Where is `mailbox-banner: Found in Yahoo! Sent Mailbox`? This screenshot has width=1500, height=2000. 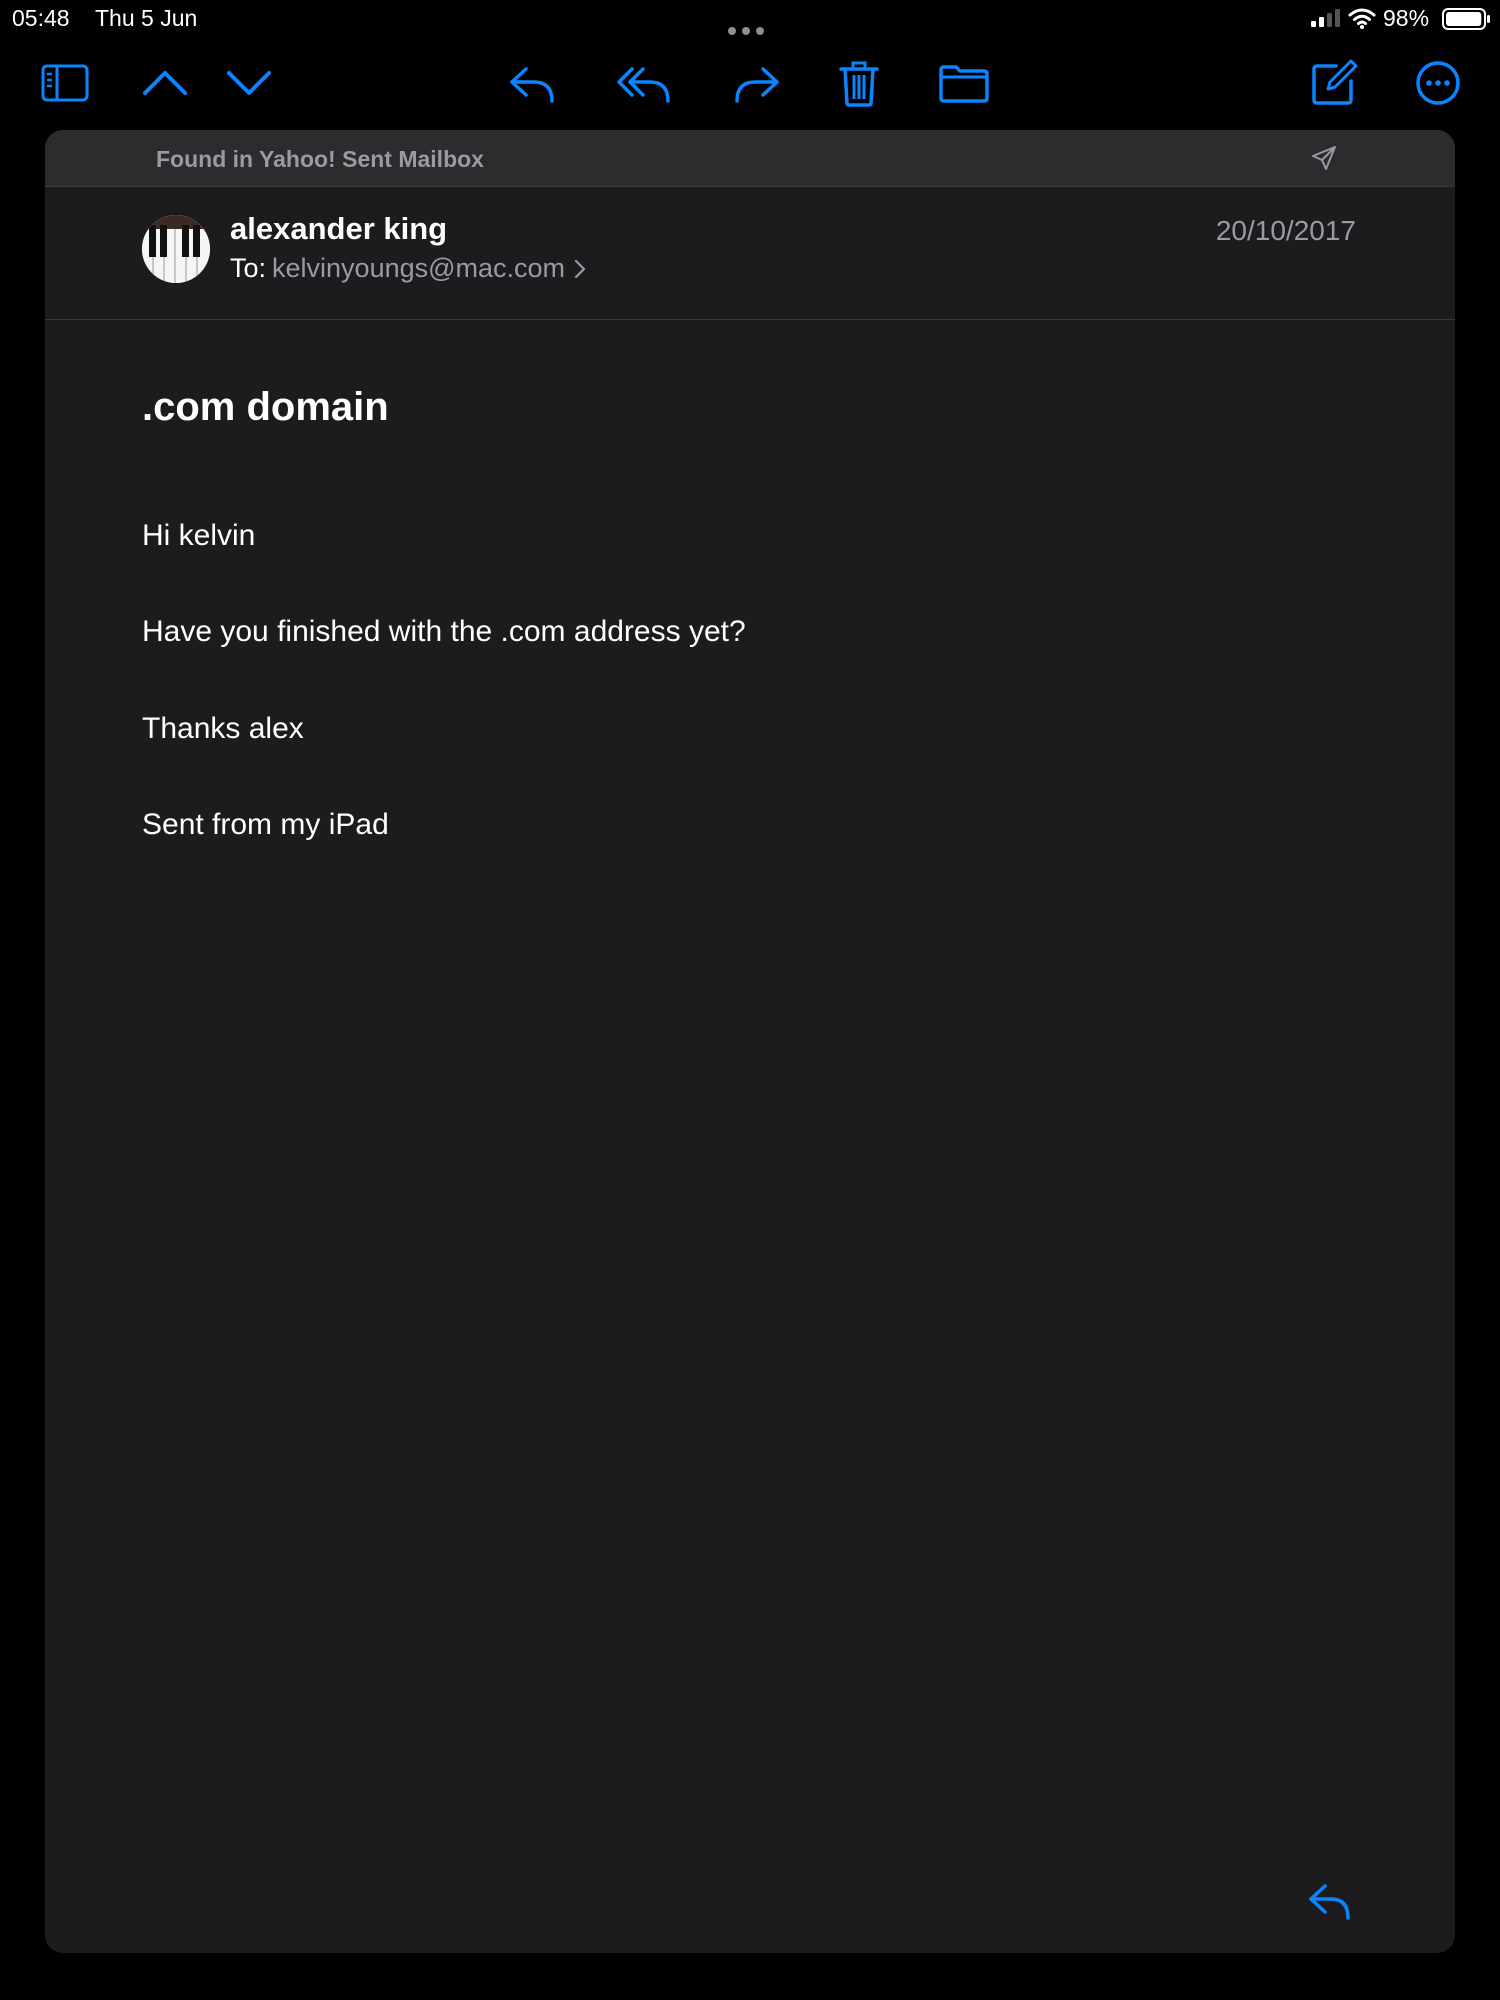 mailbox-banner: Found in Yahoo! Sent Mailbox is located at coordinates (750, 158).